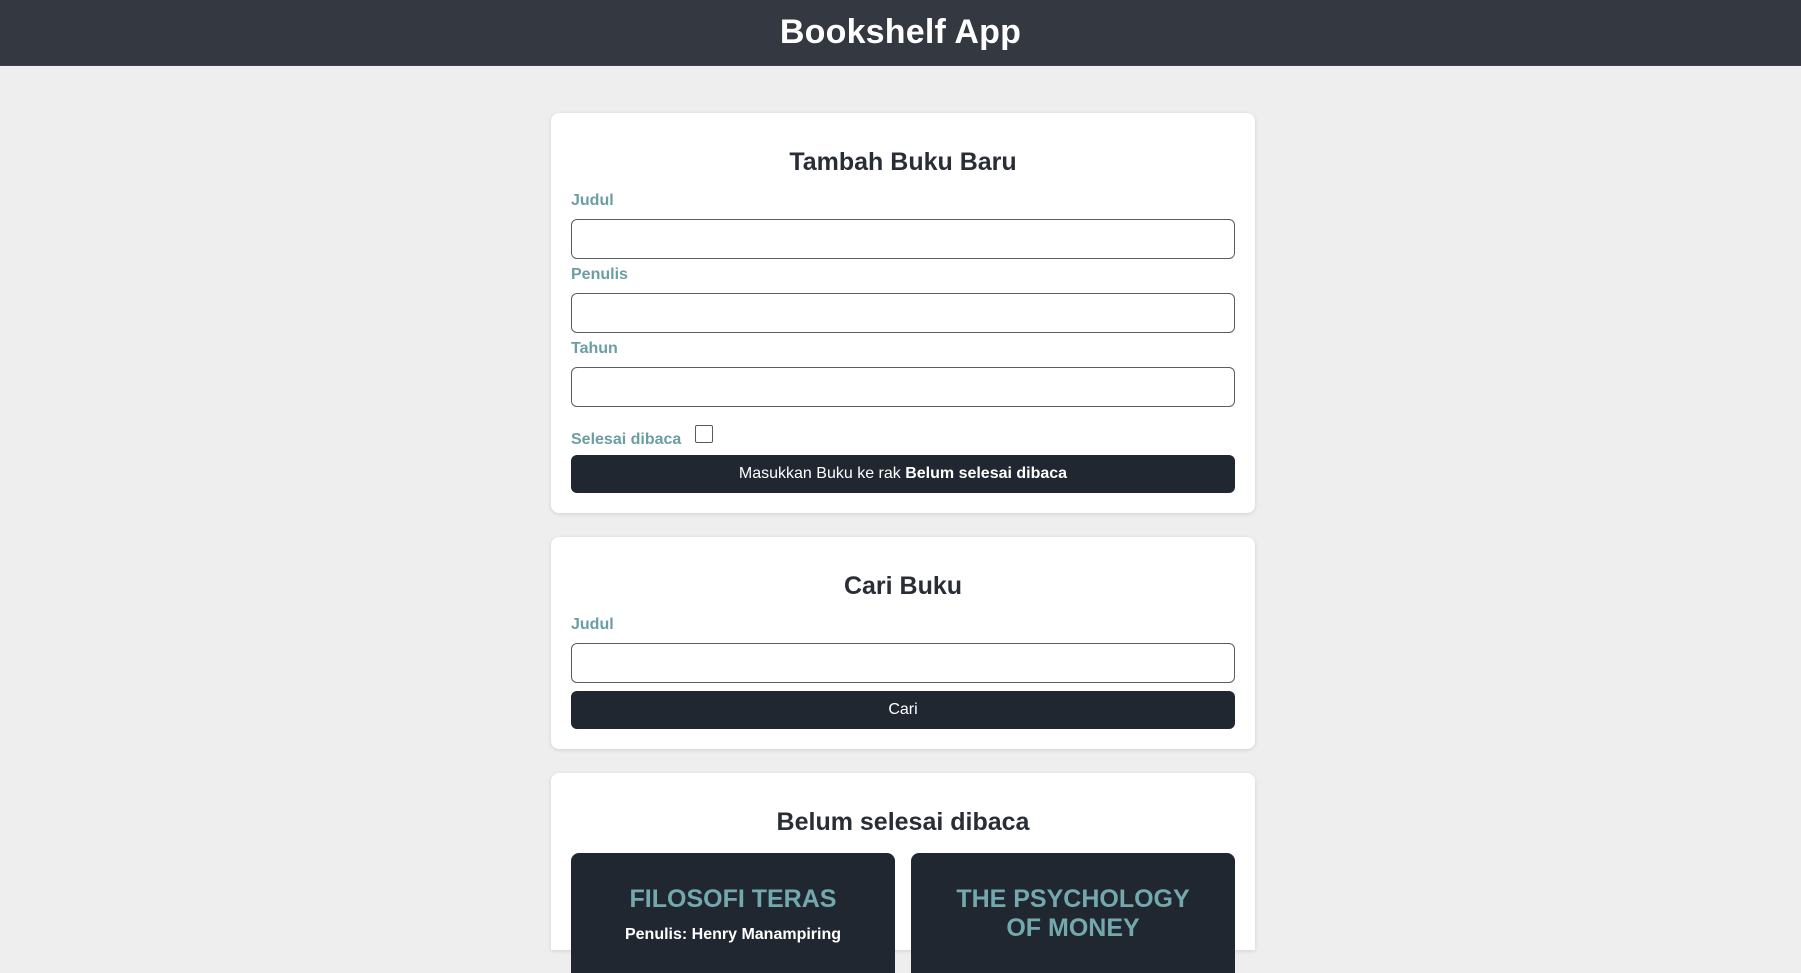 This screenshot has width=1801, height=973. What do you see at coordinates (903, 586) in the screenshot?
I see `search-heading: Cari Buku` at bounding box center [903, 586].